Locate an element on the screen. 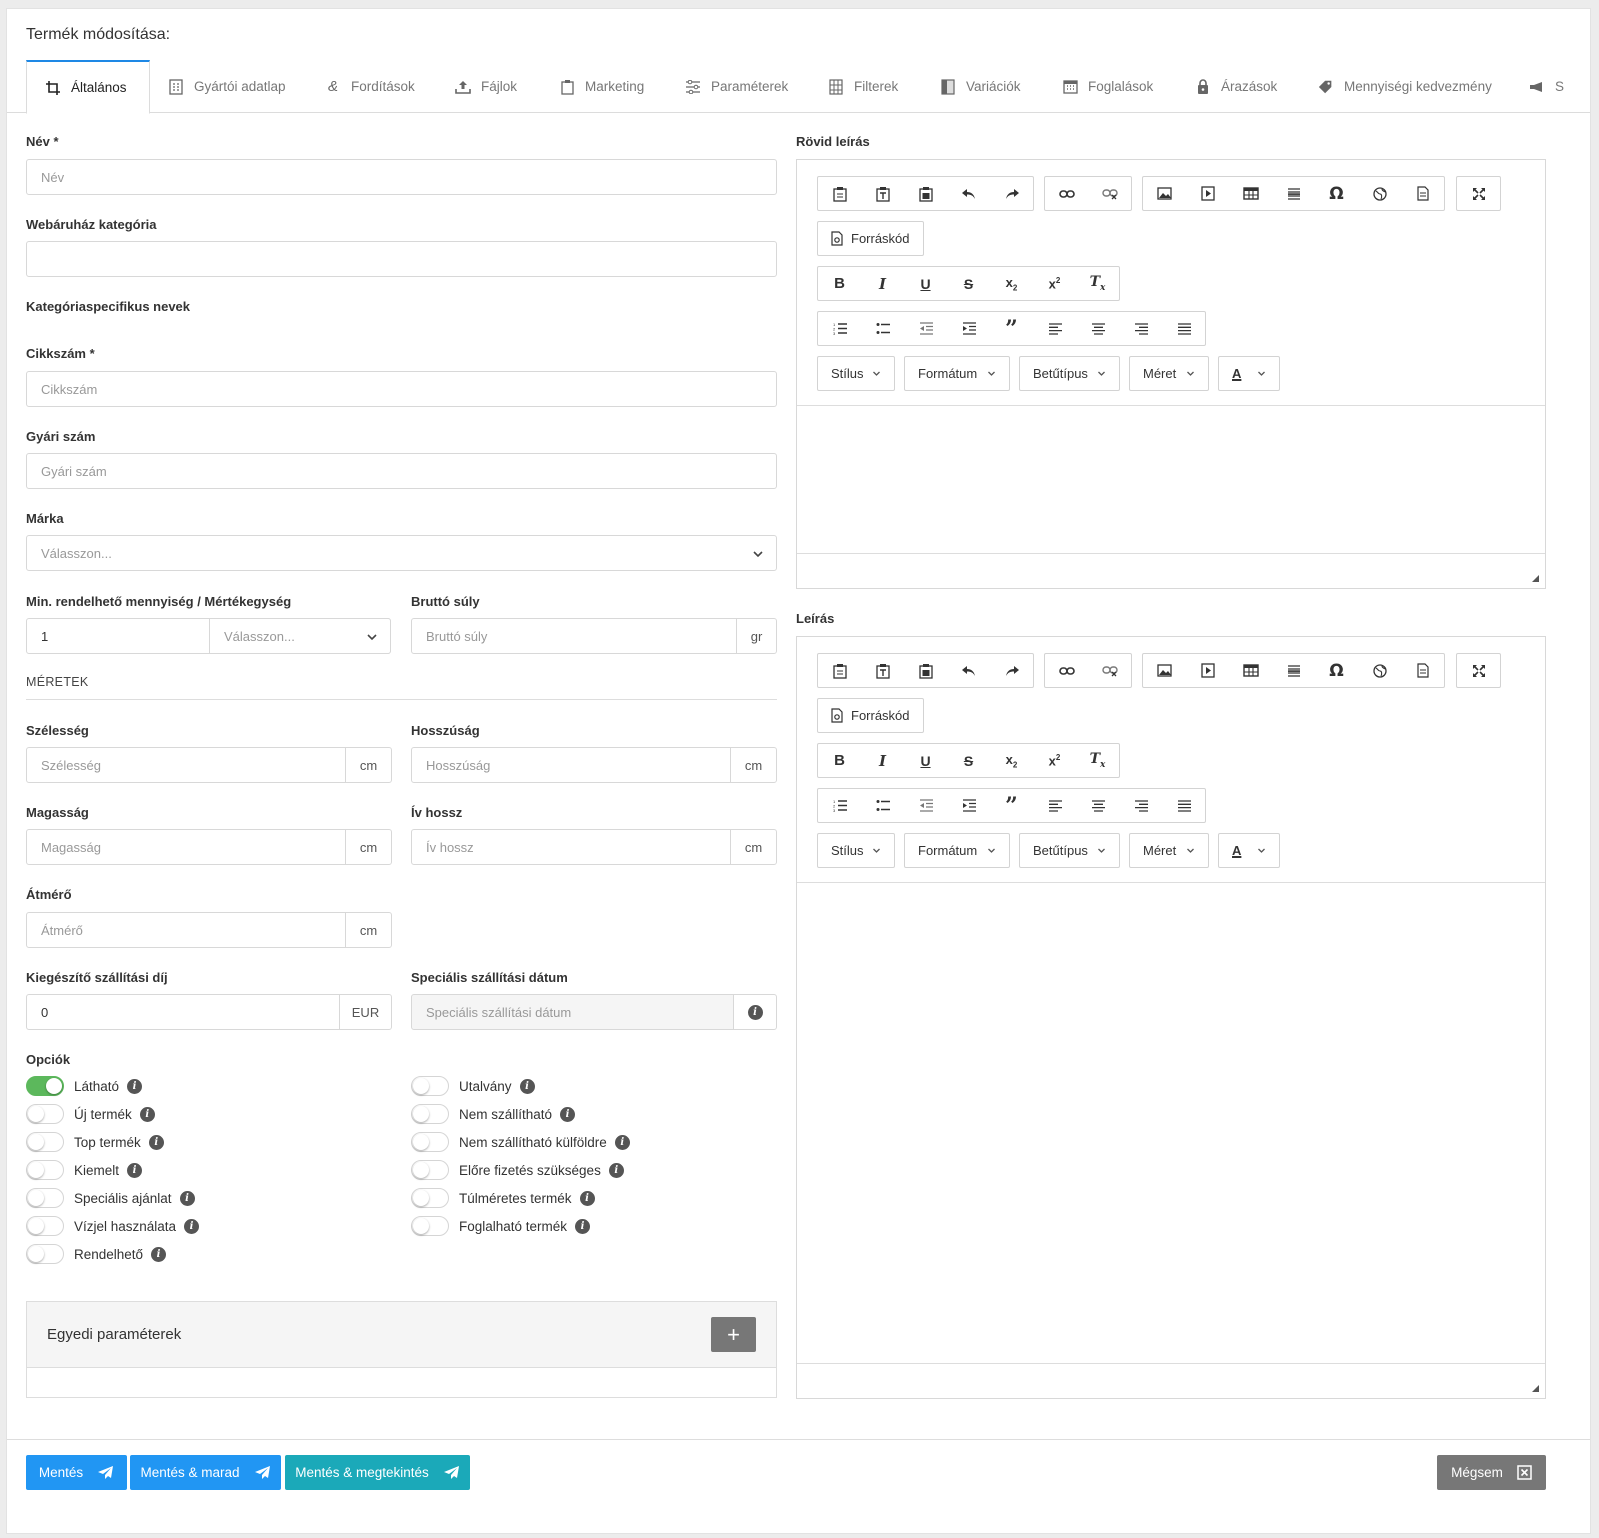  undo-button is located at coordinates (968, 670).